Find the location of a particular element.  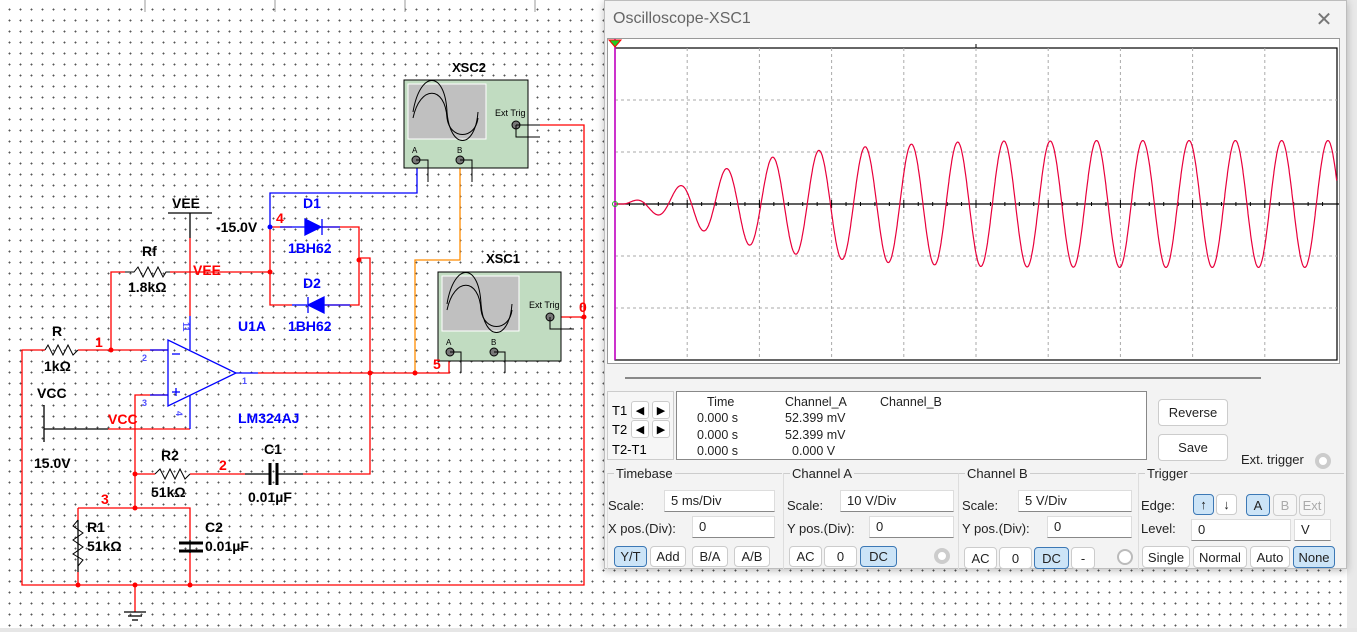

trigger-none-button: None is located at coordinates (1314, 557).